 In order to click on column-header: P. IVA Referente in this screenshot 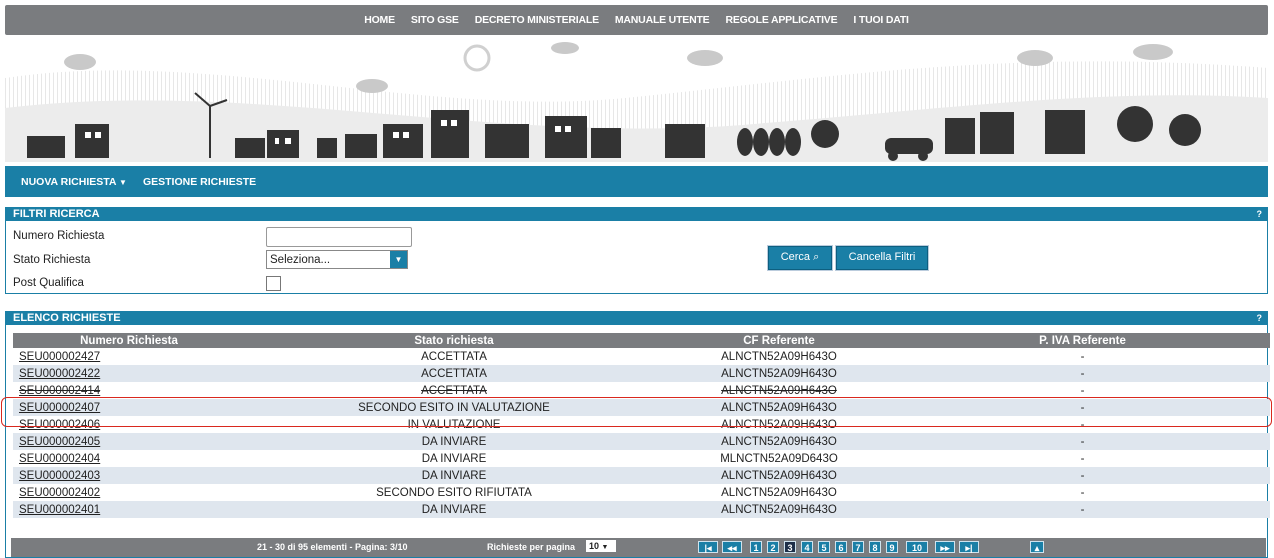, I will do `click(1082, 340)`.